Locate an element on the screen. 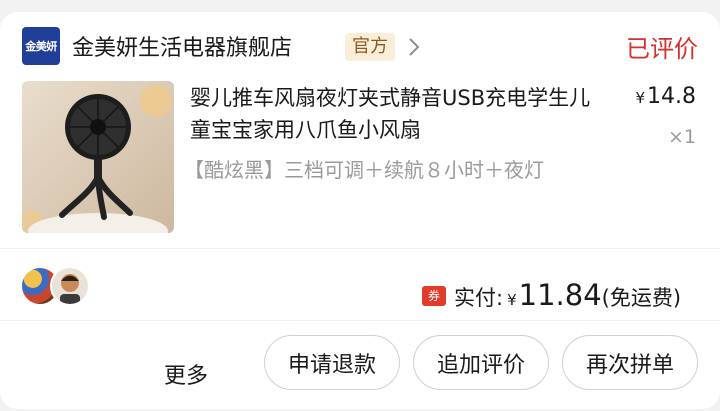 The width and height of the screenshot is (720, 411). group-member-avatar is located at coordinates (70, 286).